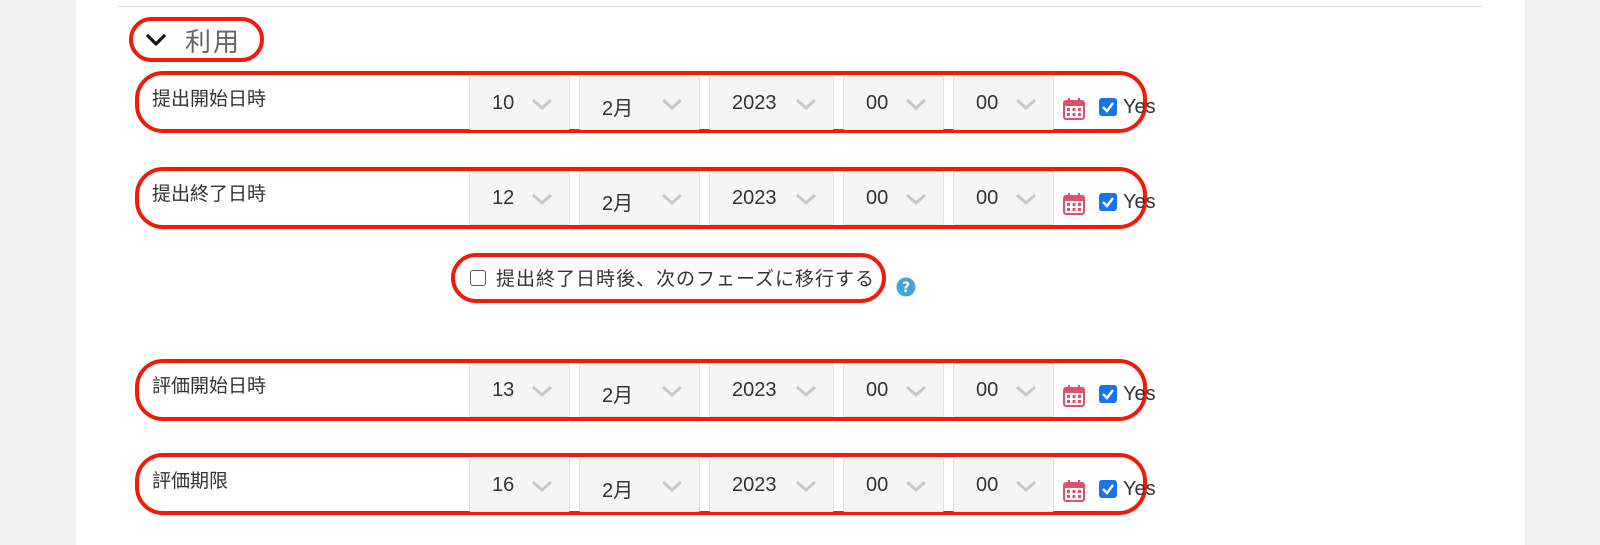 Image resolution: width=1600 pixels, height=545 pixels. What do you see at coordinates (478, 277) in the screenshot?
I see `phase-switch-checkbox` at bounding box center [478, 277].